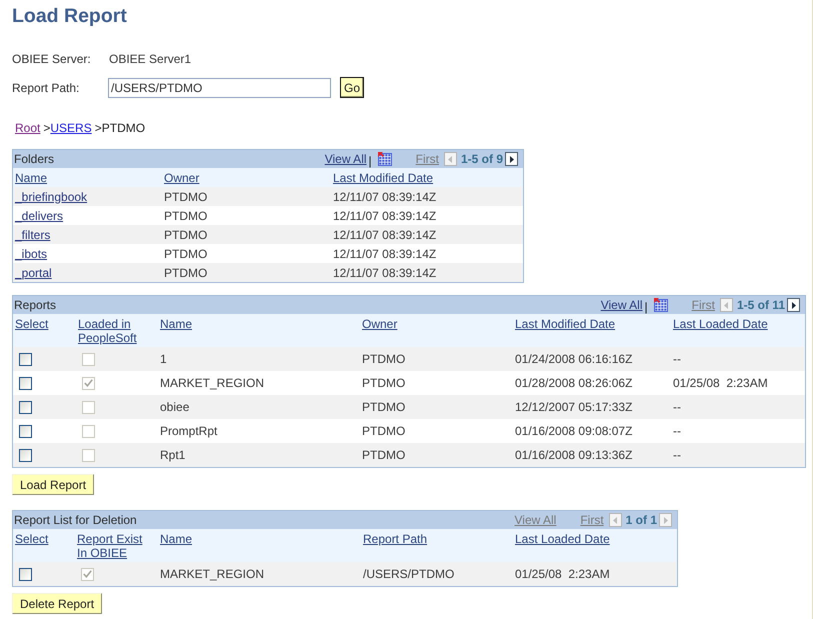 The height and width of the screenshot is (619, 813). I want to click on report-path-input: /USERS/PTDMO, so click(219, 88).